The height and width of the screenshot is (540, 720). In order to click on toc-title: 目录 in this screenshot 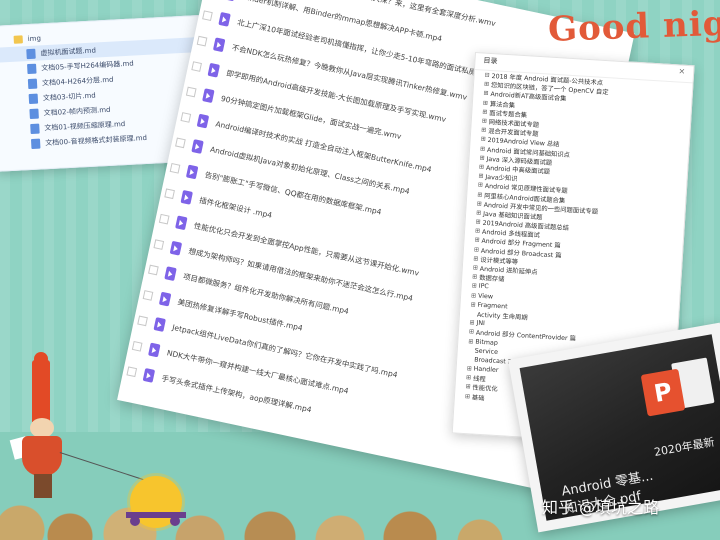, I will do `click(490, 61)`.